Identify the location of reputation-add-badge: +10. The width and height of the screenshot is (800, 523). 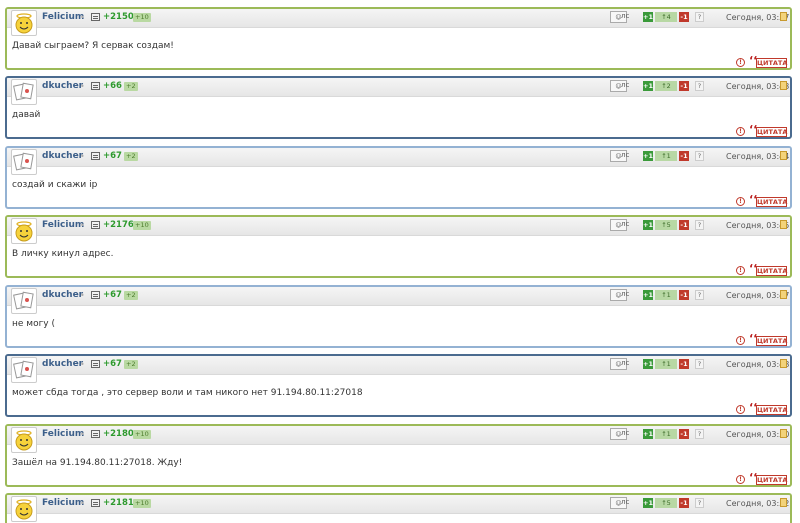
(142, 17).